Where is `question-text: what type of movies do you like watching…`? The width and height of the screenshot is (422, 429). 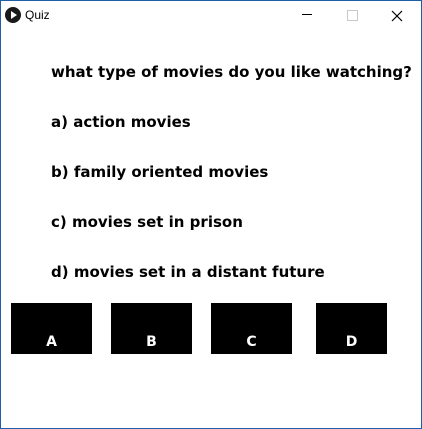 question-text: what type of movies do you like watching… is located at coordinates (231, 72).